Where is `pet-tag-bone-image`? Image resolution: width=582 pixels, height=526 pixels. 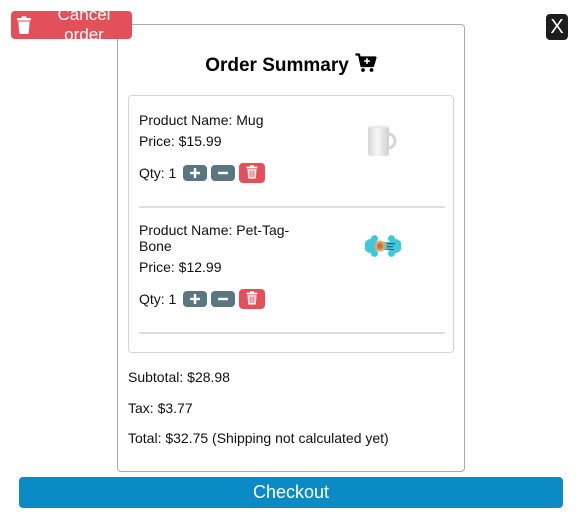 pet-tag-bone-image is located at coordinates (383, 248).